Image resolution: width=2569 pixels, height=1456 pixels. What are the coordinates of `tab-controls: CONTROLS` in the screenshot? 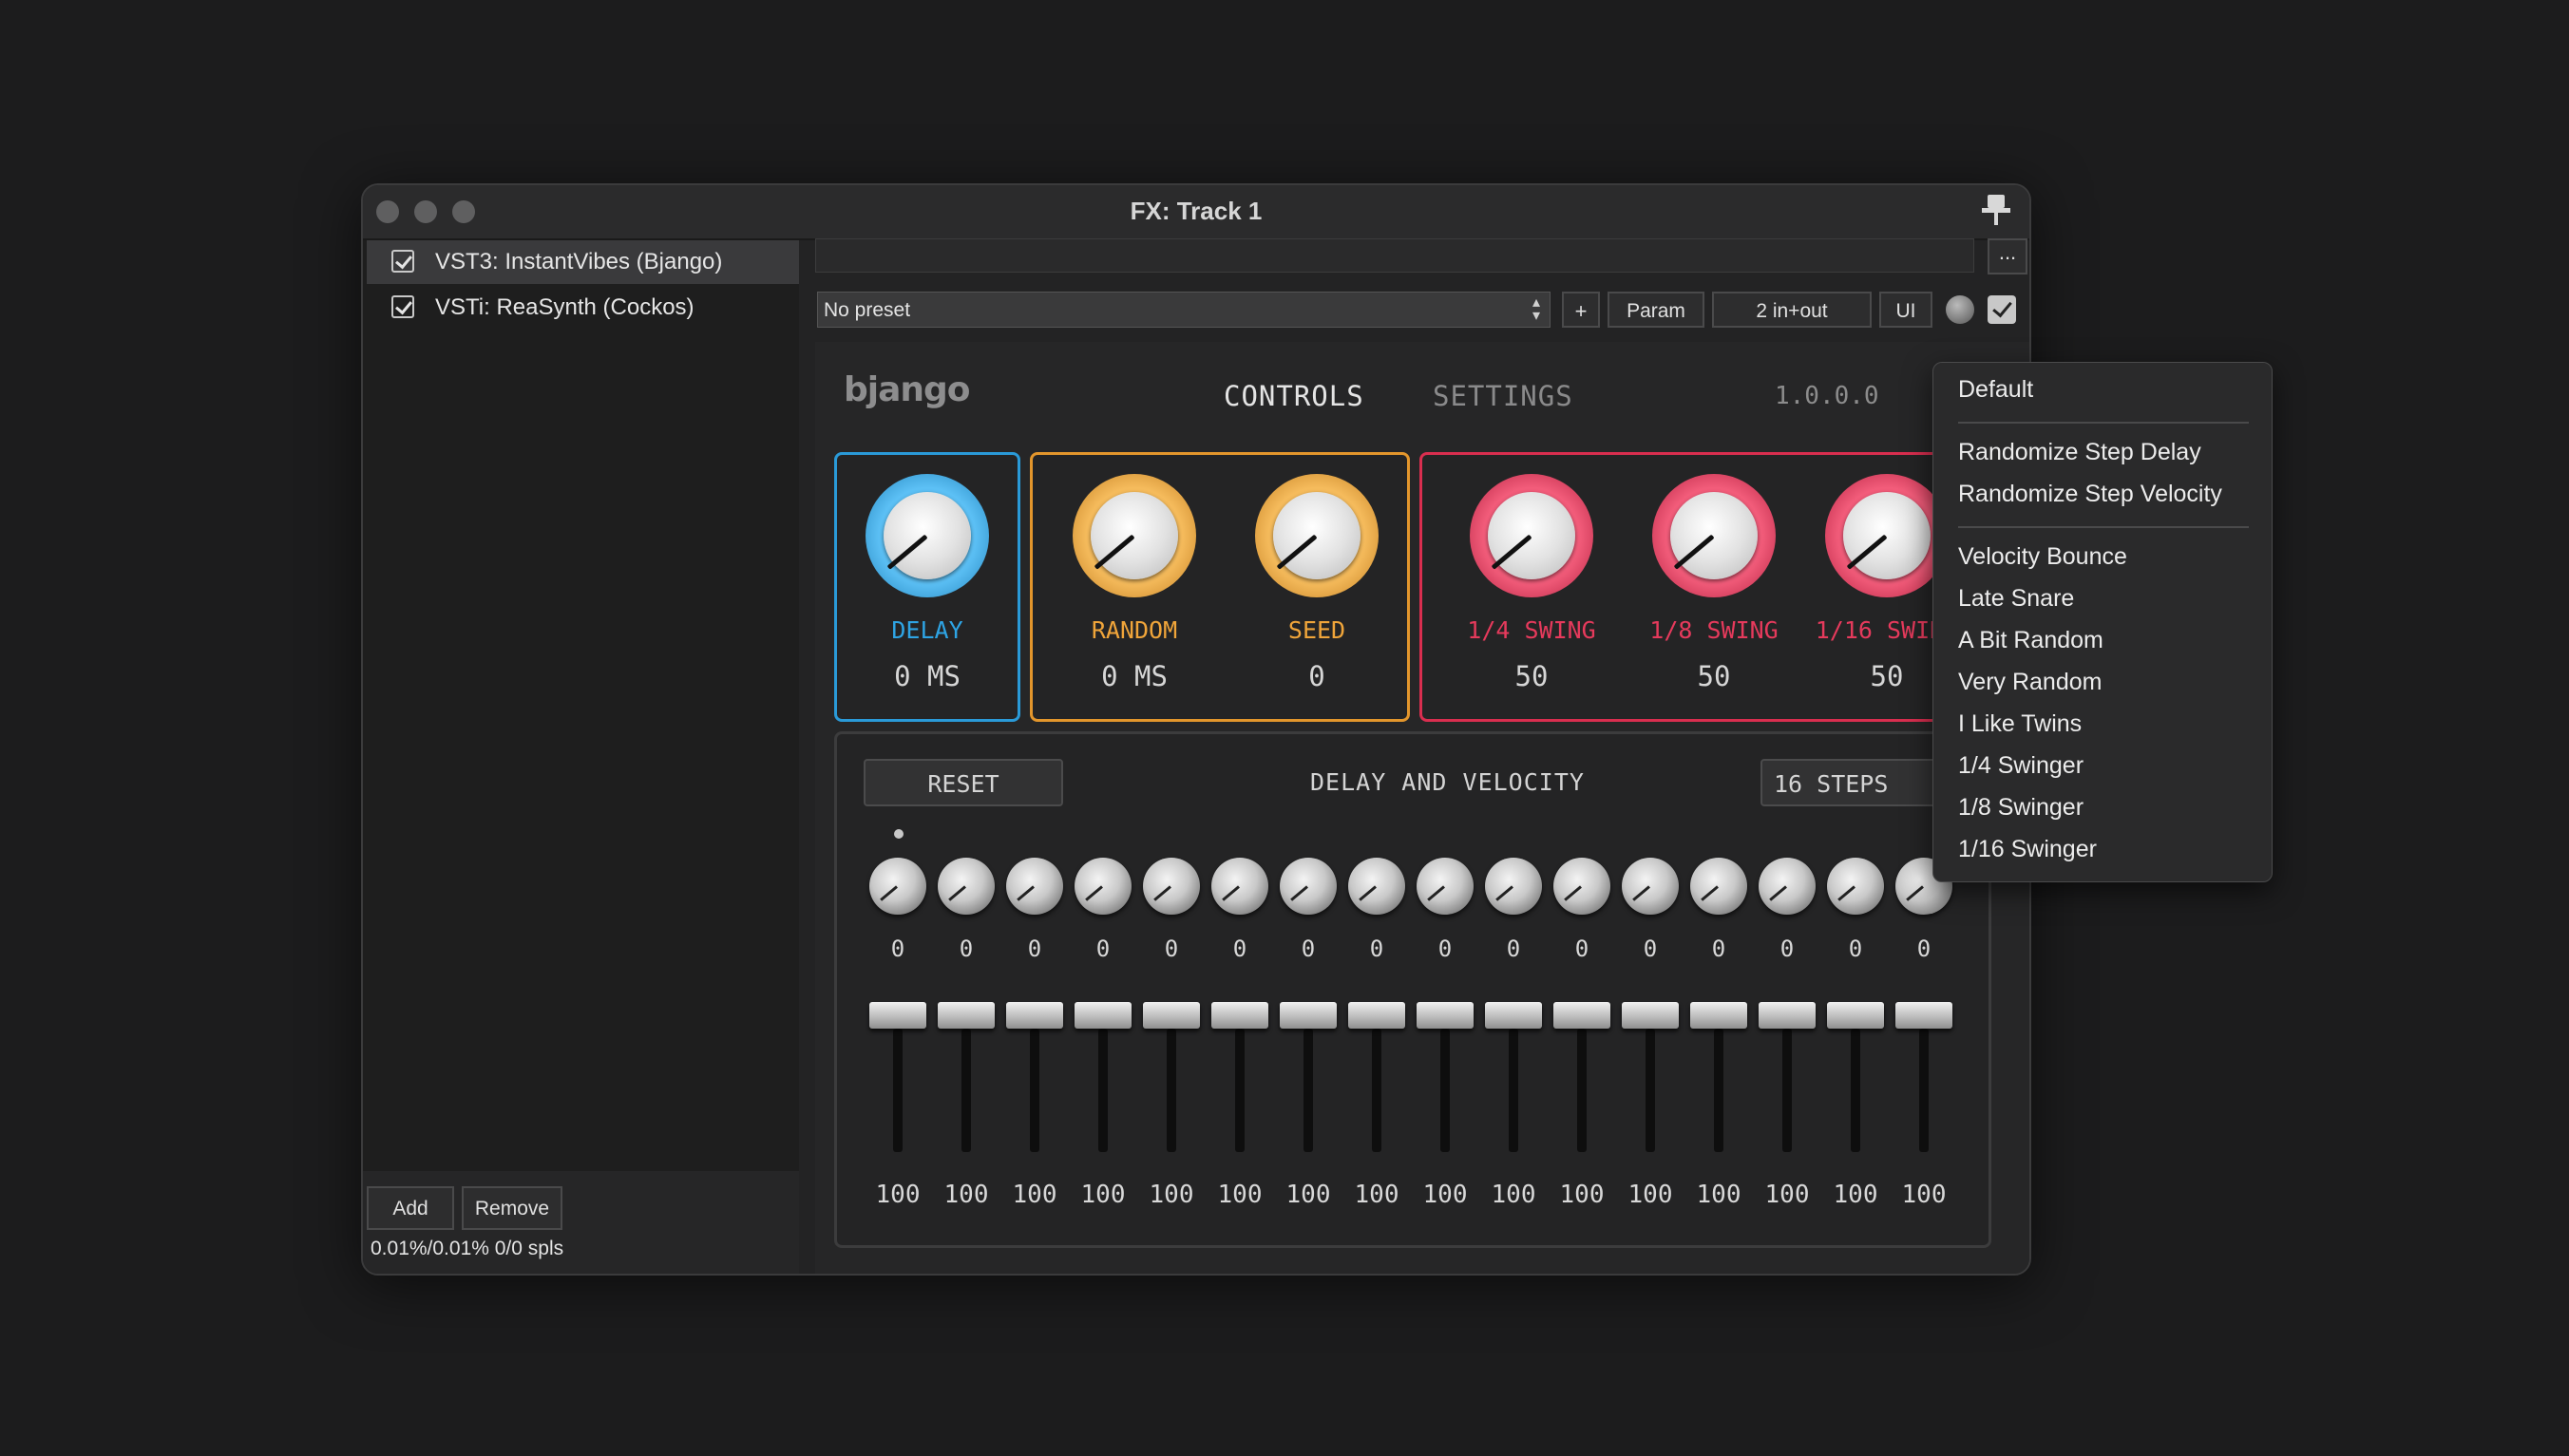 It's located at (1294, 396).